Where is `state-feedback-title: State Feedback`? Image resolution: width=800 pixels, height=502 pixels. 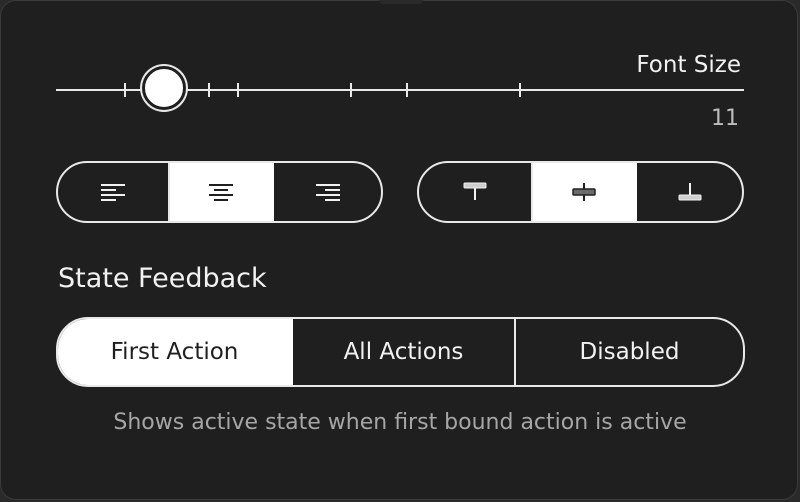 state-feedback-title: State Feedback is located at coordinates (162, 278).